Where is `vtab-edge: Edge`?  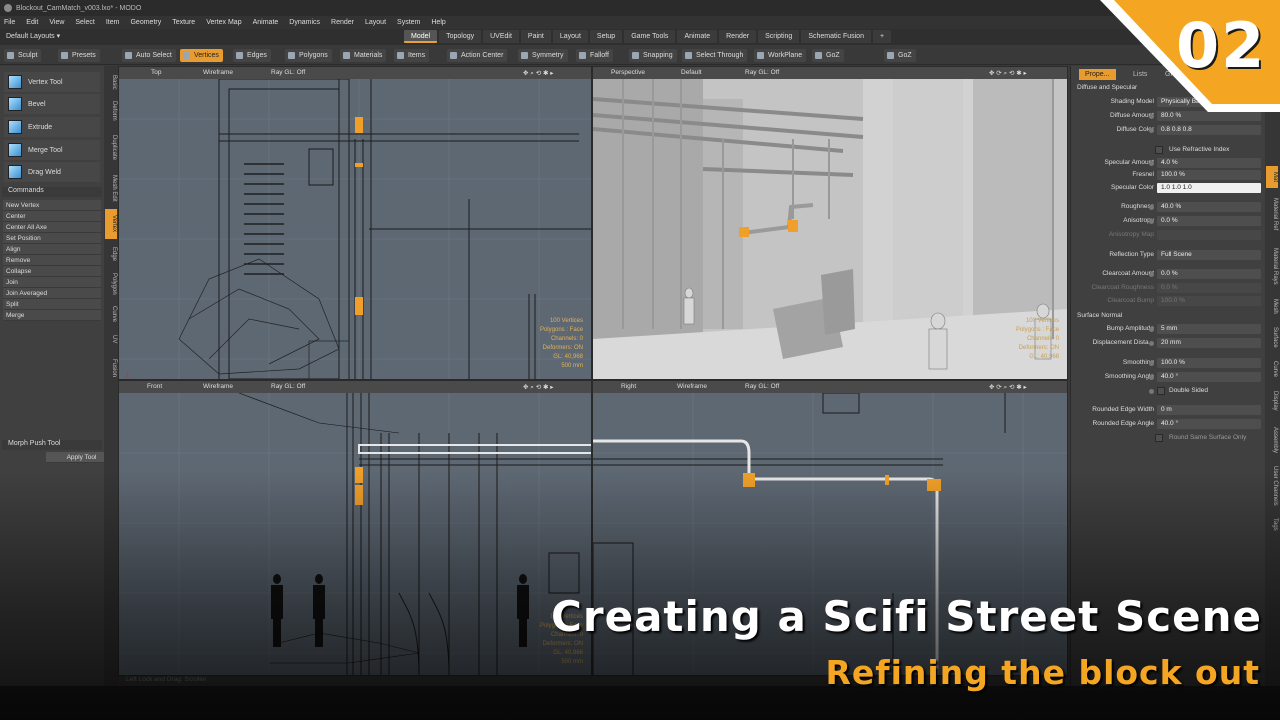 vtab-edge: Edge is located at coordinates (111, 254).